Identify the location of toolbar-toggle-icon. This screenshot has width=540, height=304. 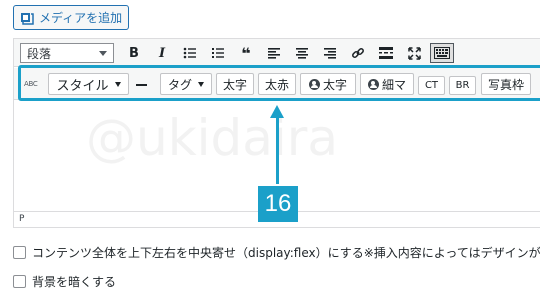
(442, 53).